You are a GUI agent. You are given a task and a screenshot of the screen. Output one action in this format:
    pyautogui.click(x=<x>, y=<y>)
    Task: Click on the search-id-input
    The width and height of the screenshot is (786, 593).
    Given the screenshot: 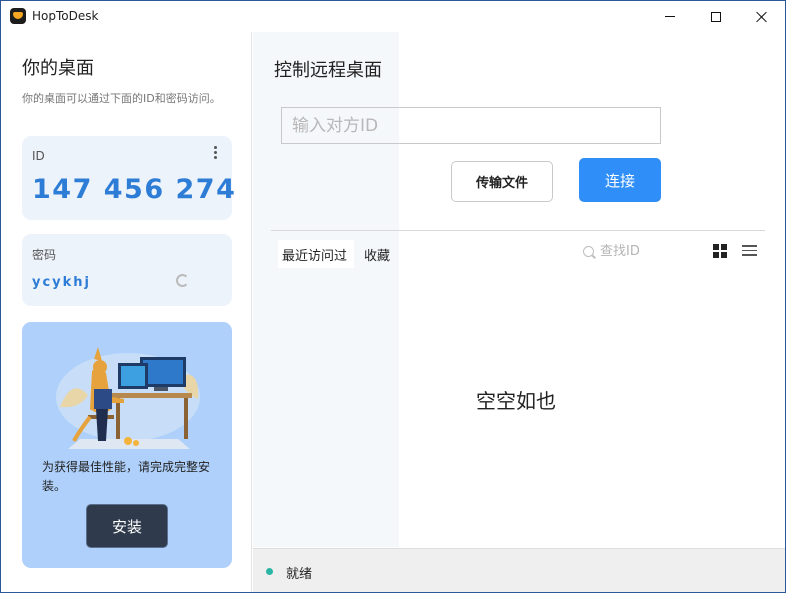 What is the action you would take?
    pyautogui.click(x=650, y=251)
    